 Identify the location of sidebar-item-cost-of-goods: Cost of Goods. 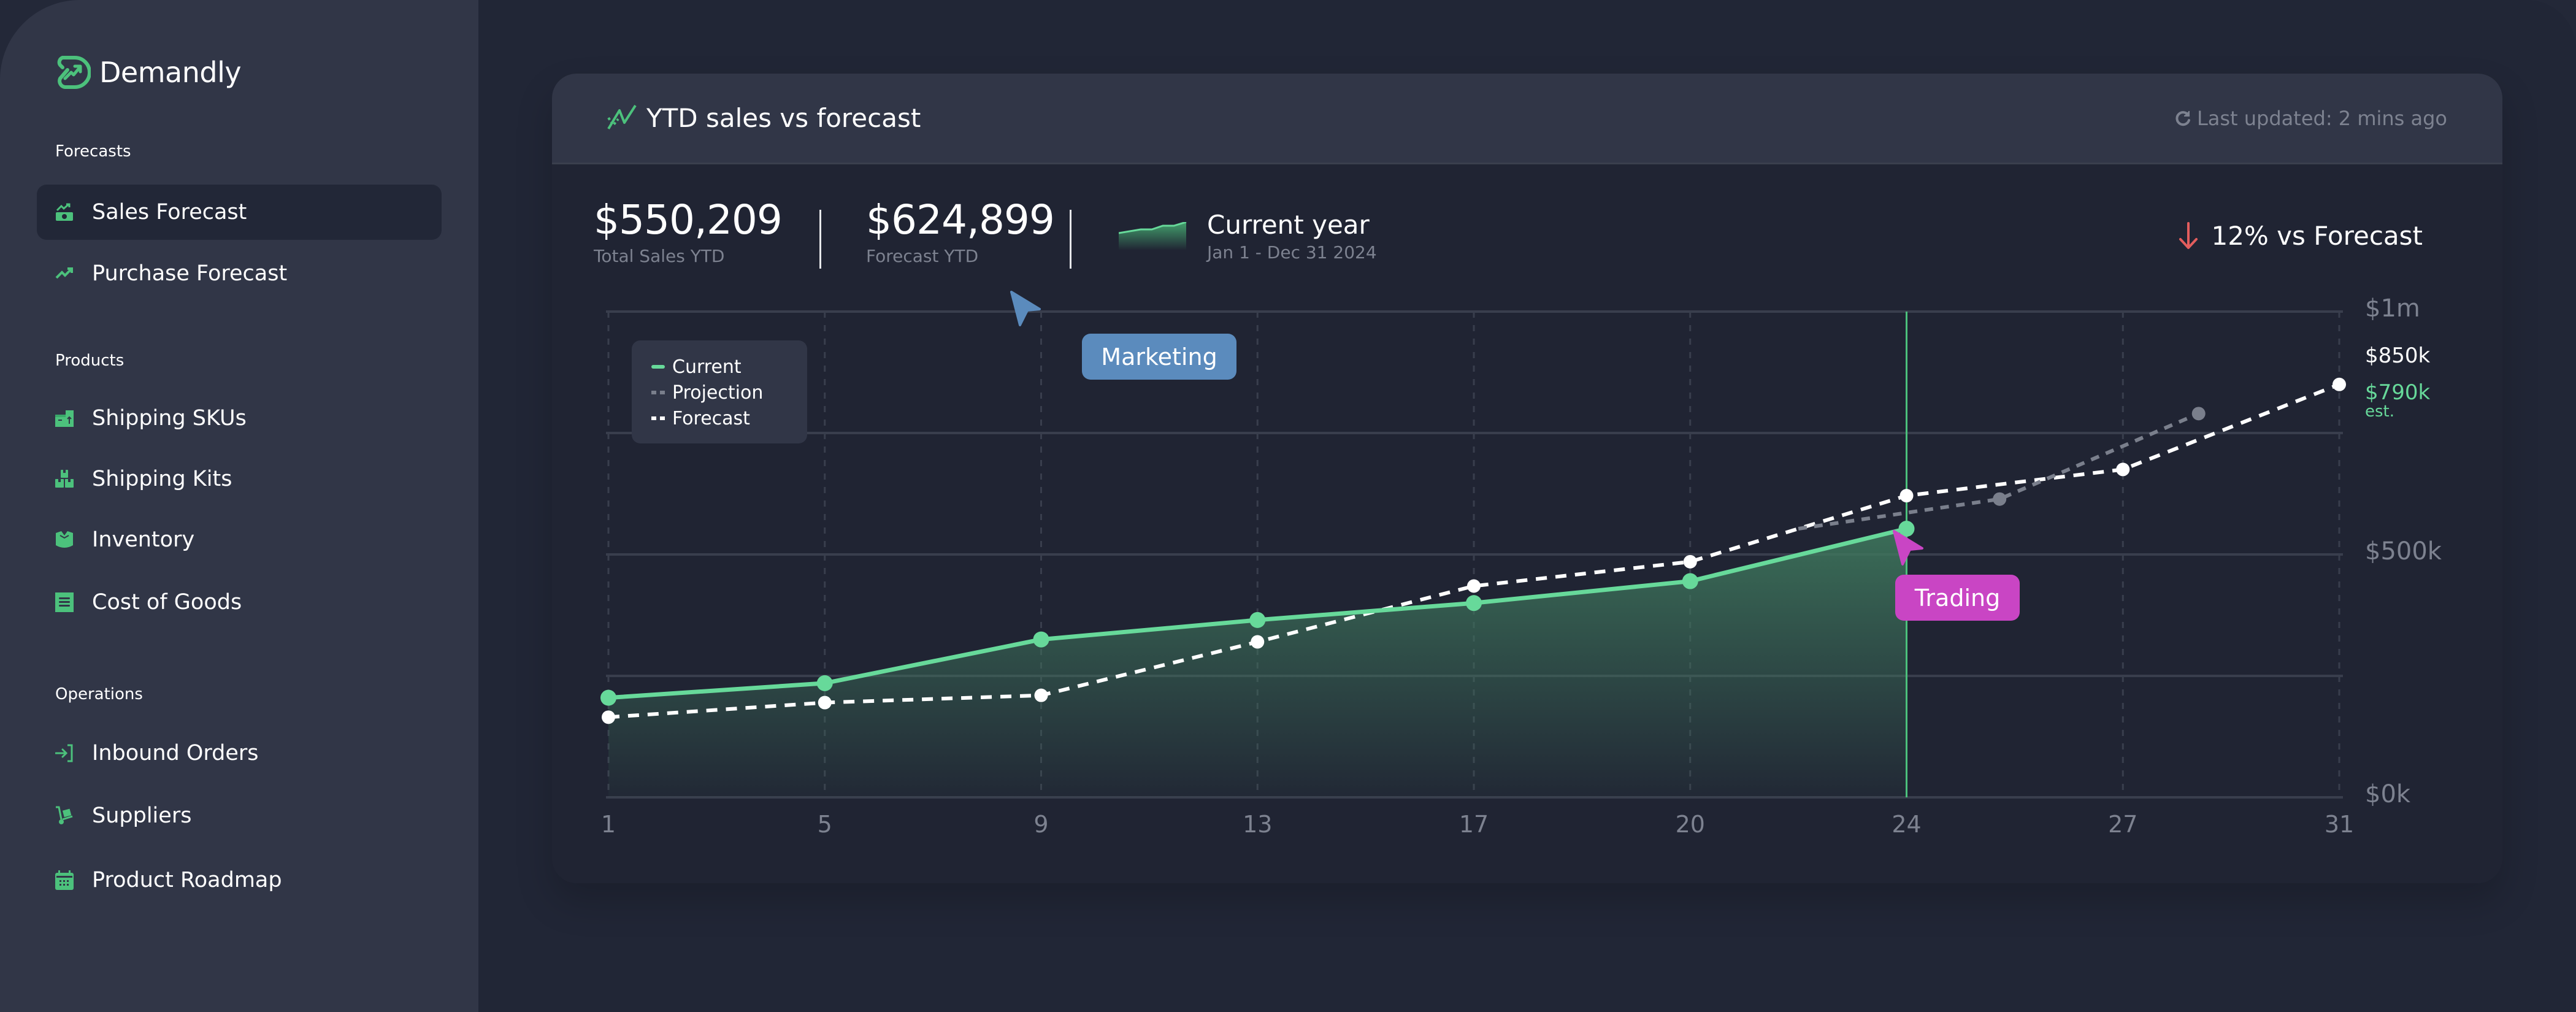
(239, 602).